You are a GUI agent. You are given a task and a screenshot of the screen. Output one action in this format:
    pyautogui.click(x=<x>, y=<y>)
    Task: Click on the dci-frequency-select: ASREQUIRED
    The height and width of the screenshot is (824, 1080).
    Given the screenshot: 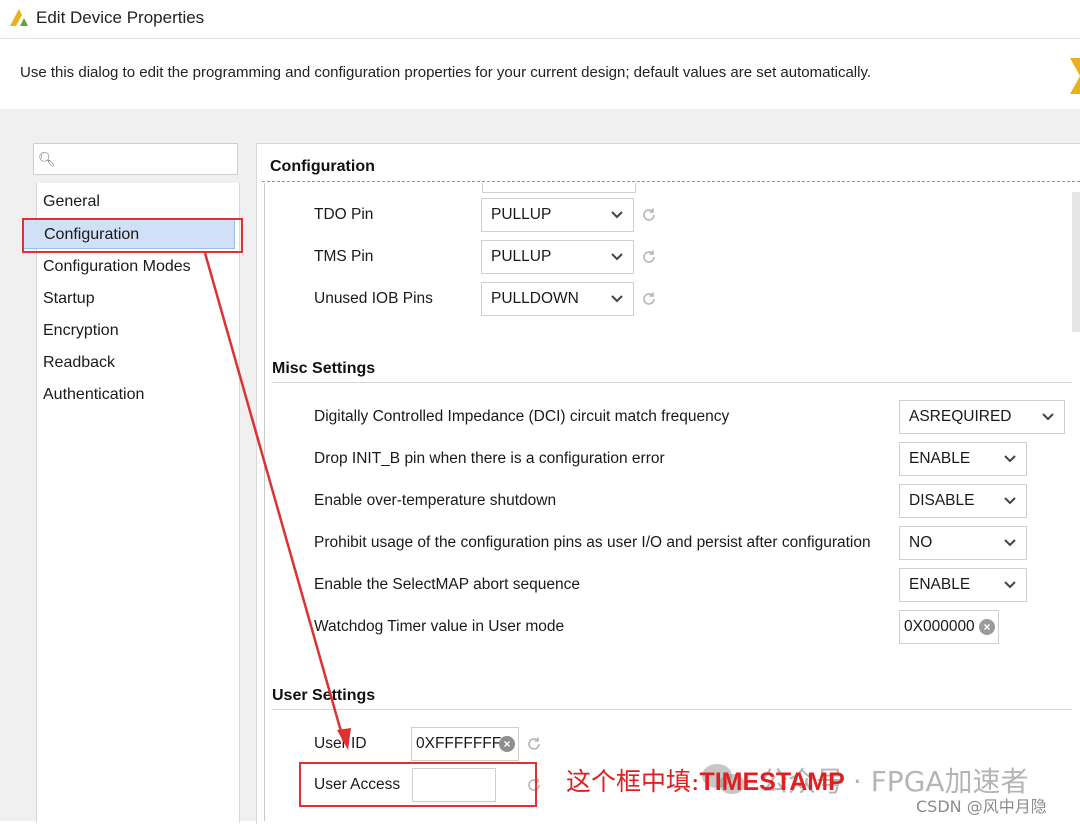 What is the action you would take?
    pyautogui.click(x=982, y=417)
    